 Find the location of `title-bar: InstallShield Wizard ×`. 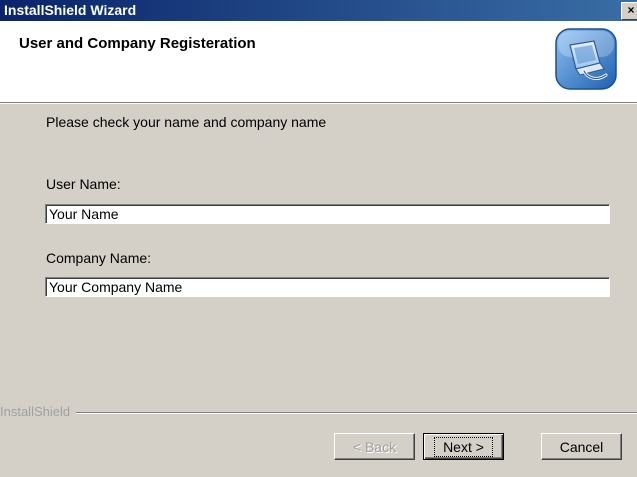

title-bar: InstallShield Wizard × is located at coordinates (318, 10).